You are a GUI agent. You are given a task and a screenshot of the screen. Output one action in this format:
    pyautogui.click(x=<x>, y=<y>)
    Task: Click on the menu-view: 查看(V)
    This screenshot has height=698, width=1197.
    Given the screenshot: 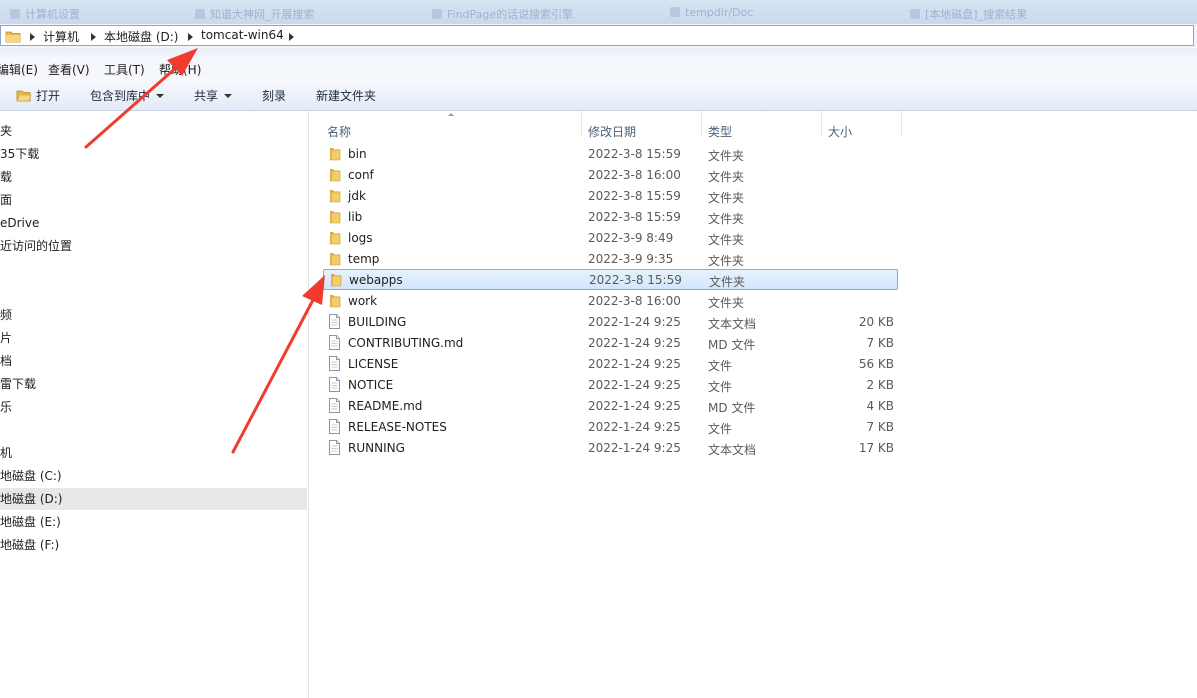 What is the action you would take?
    pyautogui.click(x=69, y=69)
    